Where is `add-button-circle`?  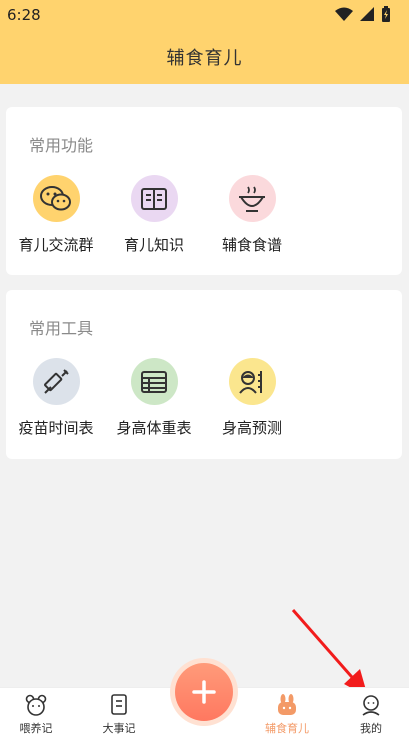
add-button-circle is located at coordinates (204, 692).